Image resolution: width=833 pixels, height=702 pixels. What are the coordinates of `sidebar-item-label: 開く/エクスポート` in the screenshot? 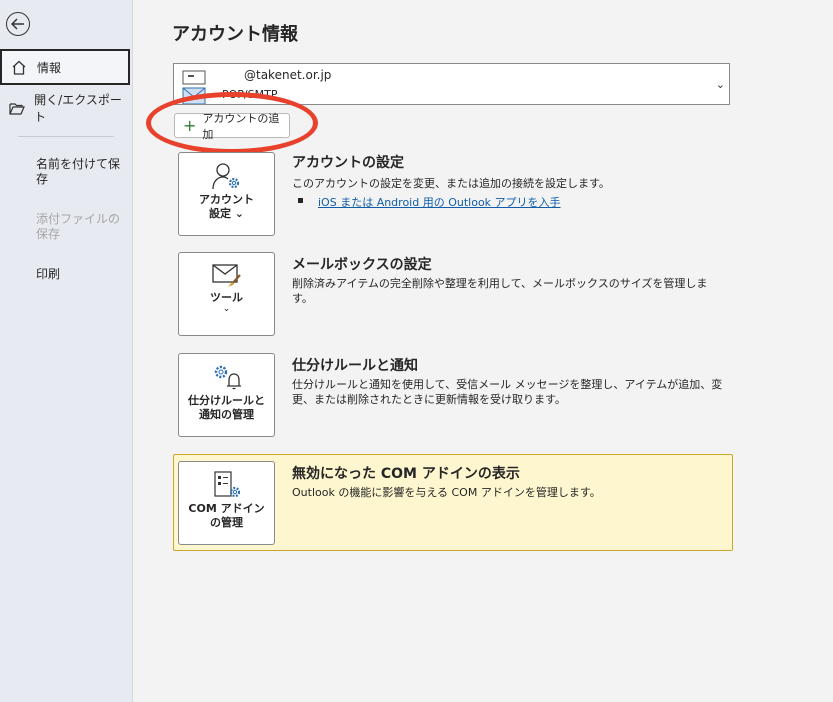 It's located at (78, 108).